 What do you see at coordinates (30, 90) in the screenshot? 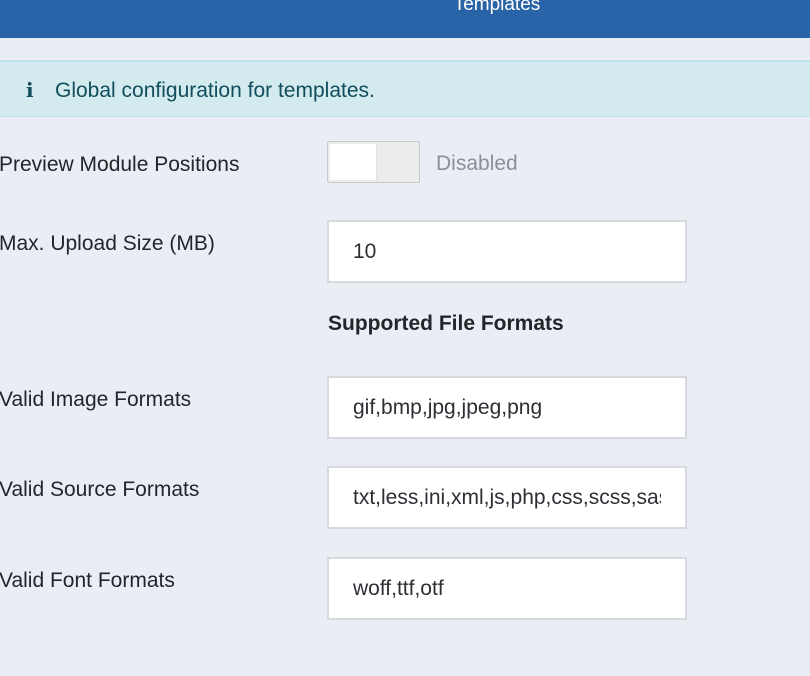
I see `info-icon: i` at bounding box center [30, 90].